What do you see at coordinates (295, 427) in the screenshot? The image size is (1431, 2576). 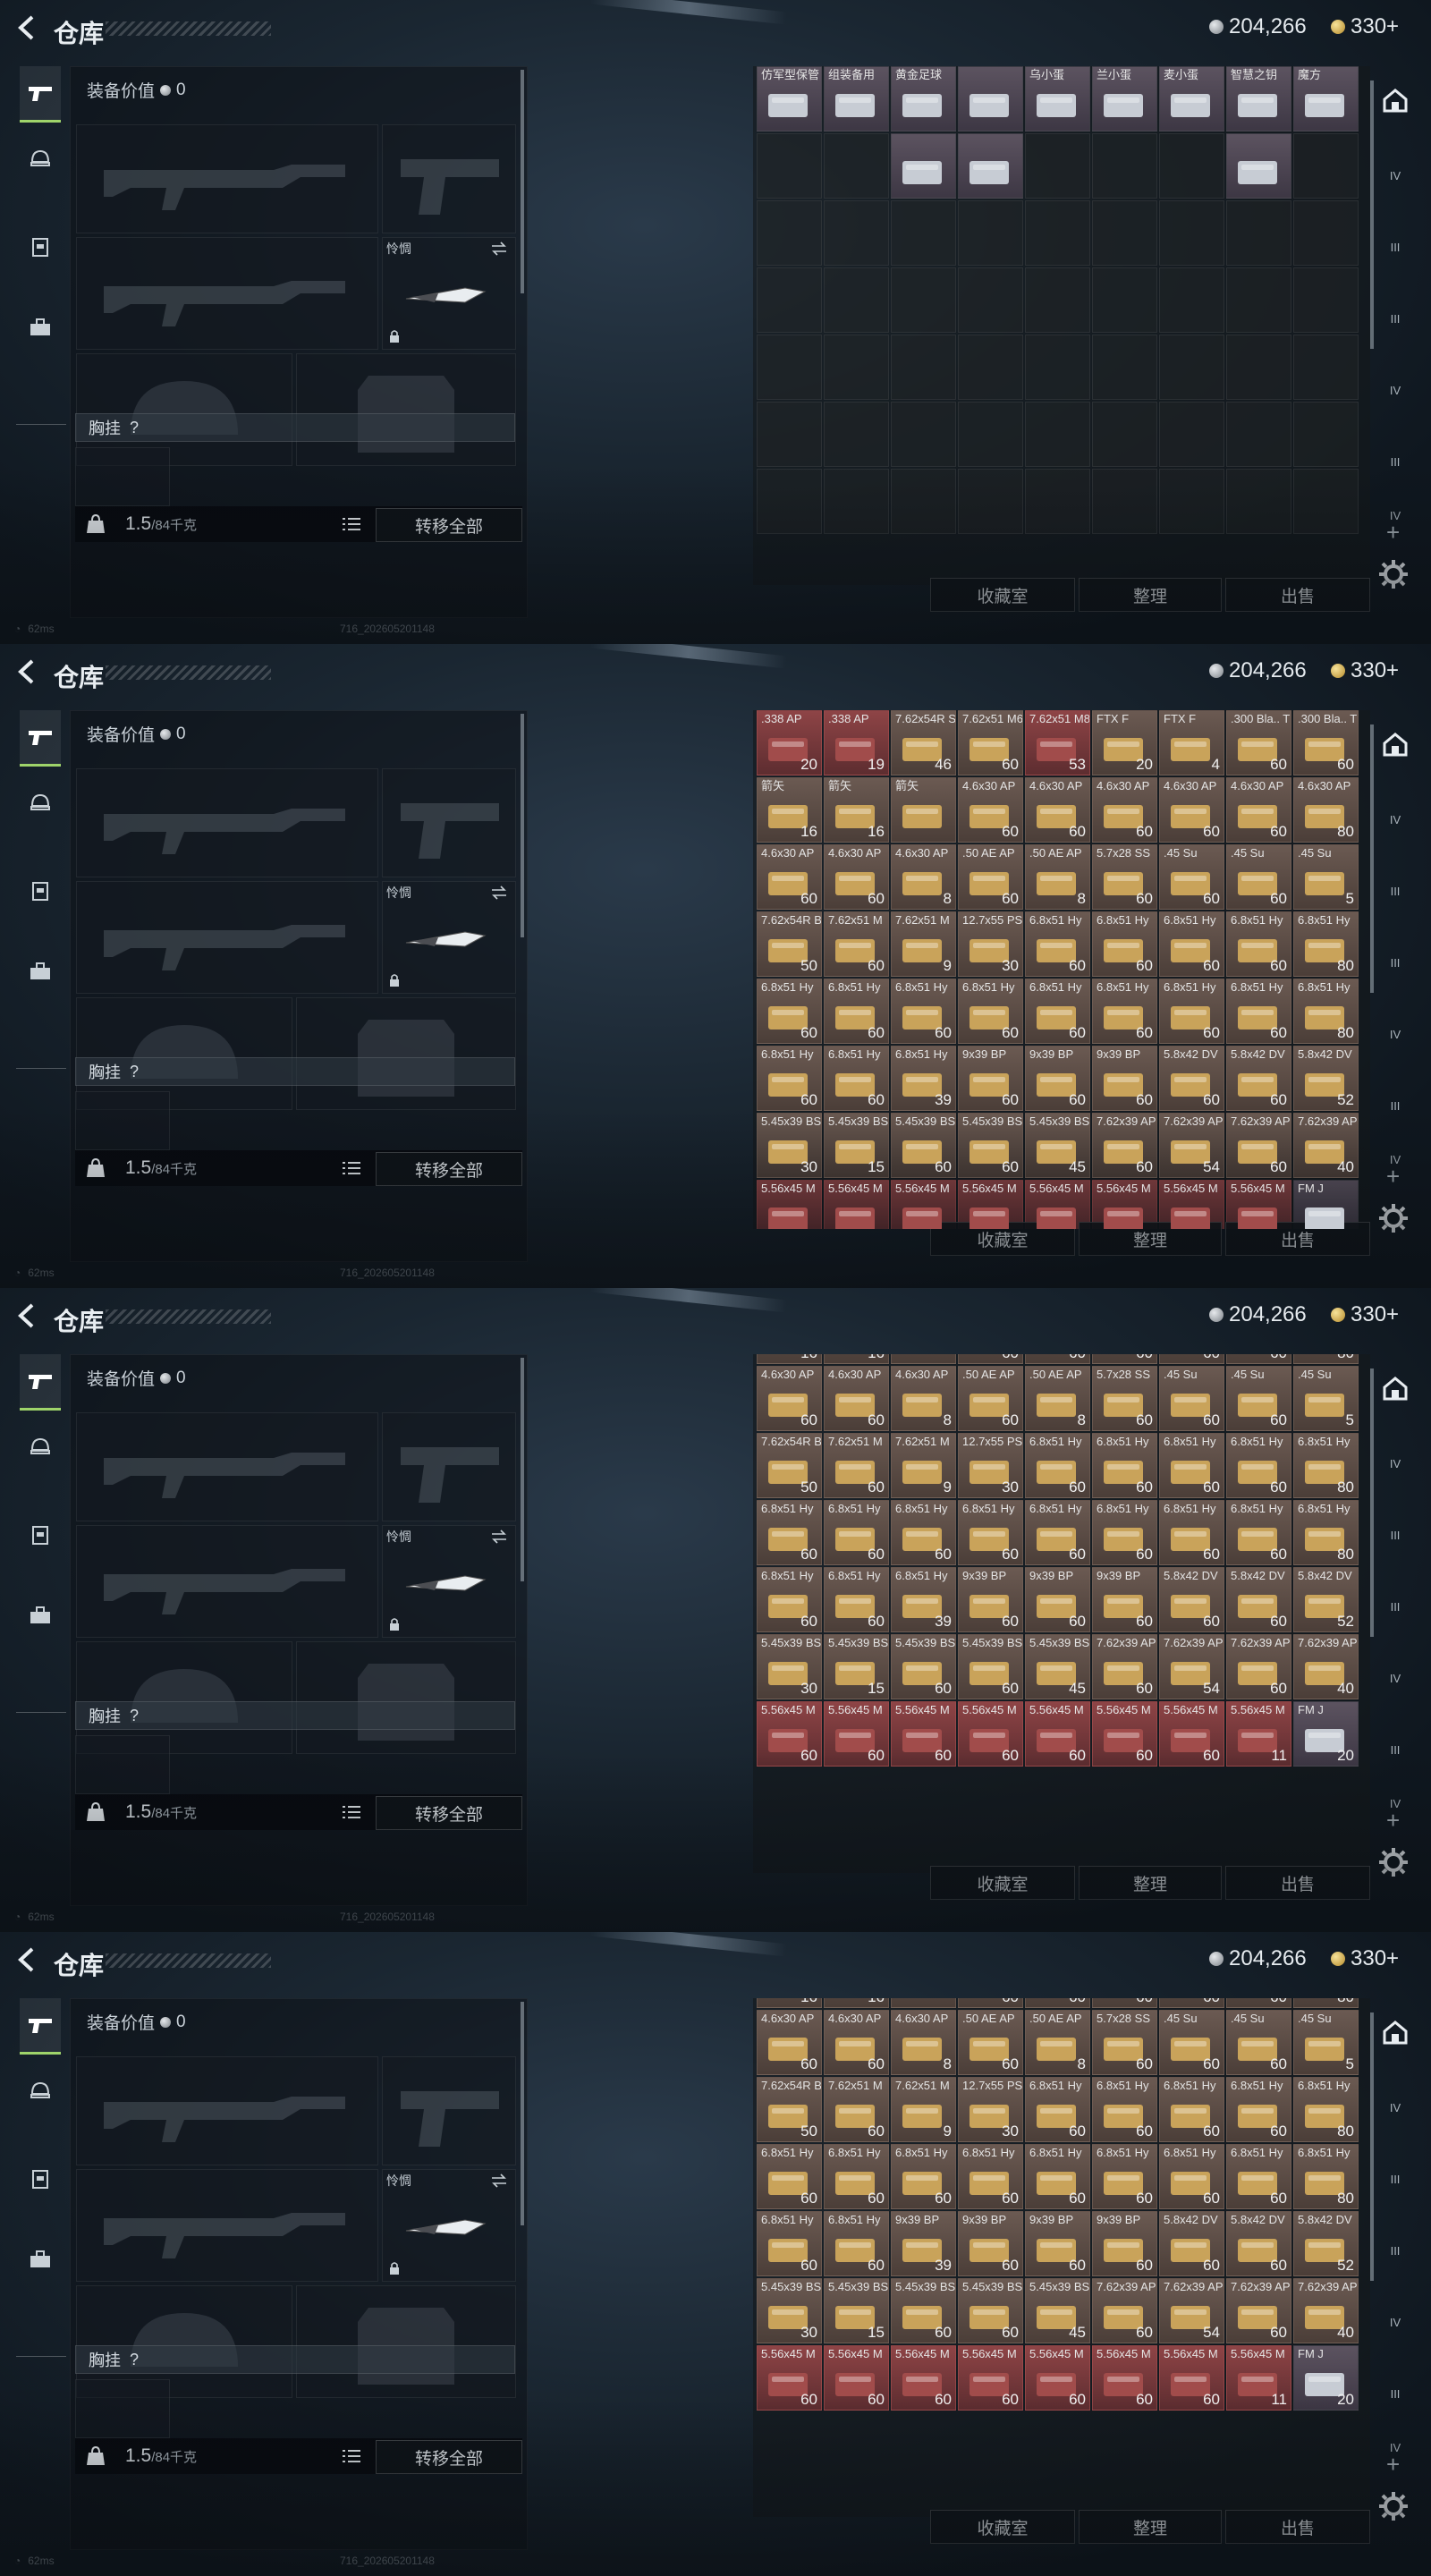 I see `chest-rig-header: 胸挂 ?` at bounding box center [295, 427].